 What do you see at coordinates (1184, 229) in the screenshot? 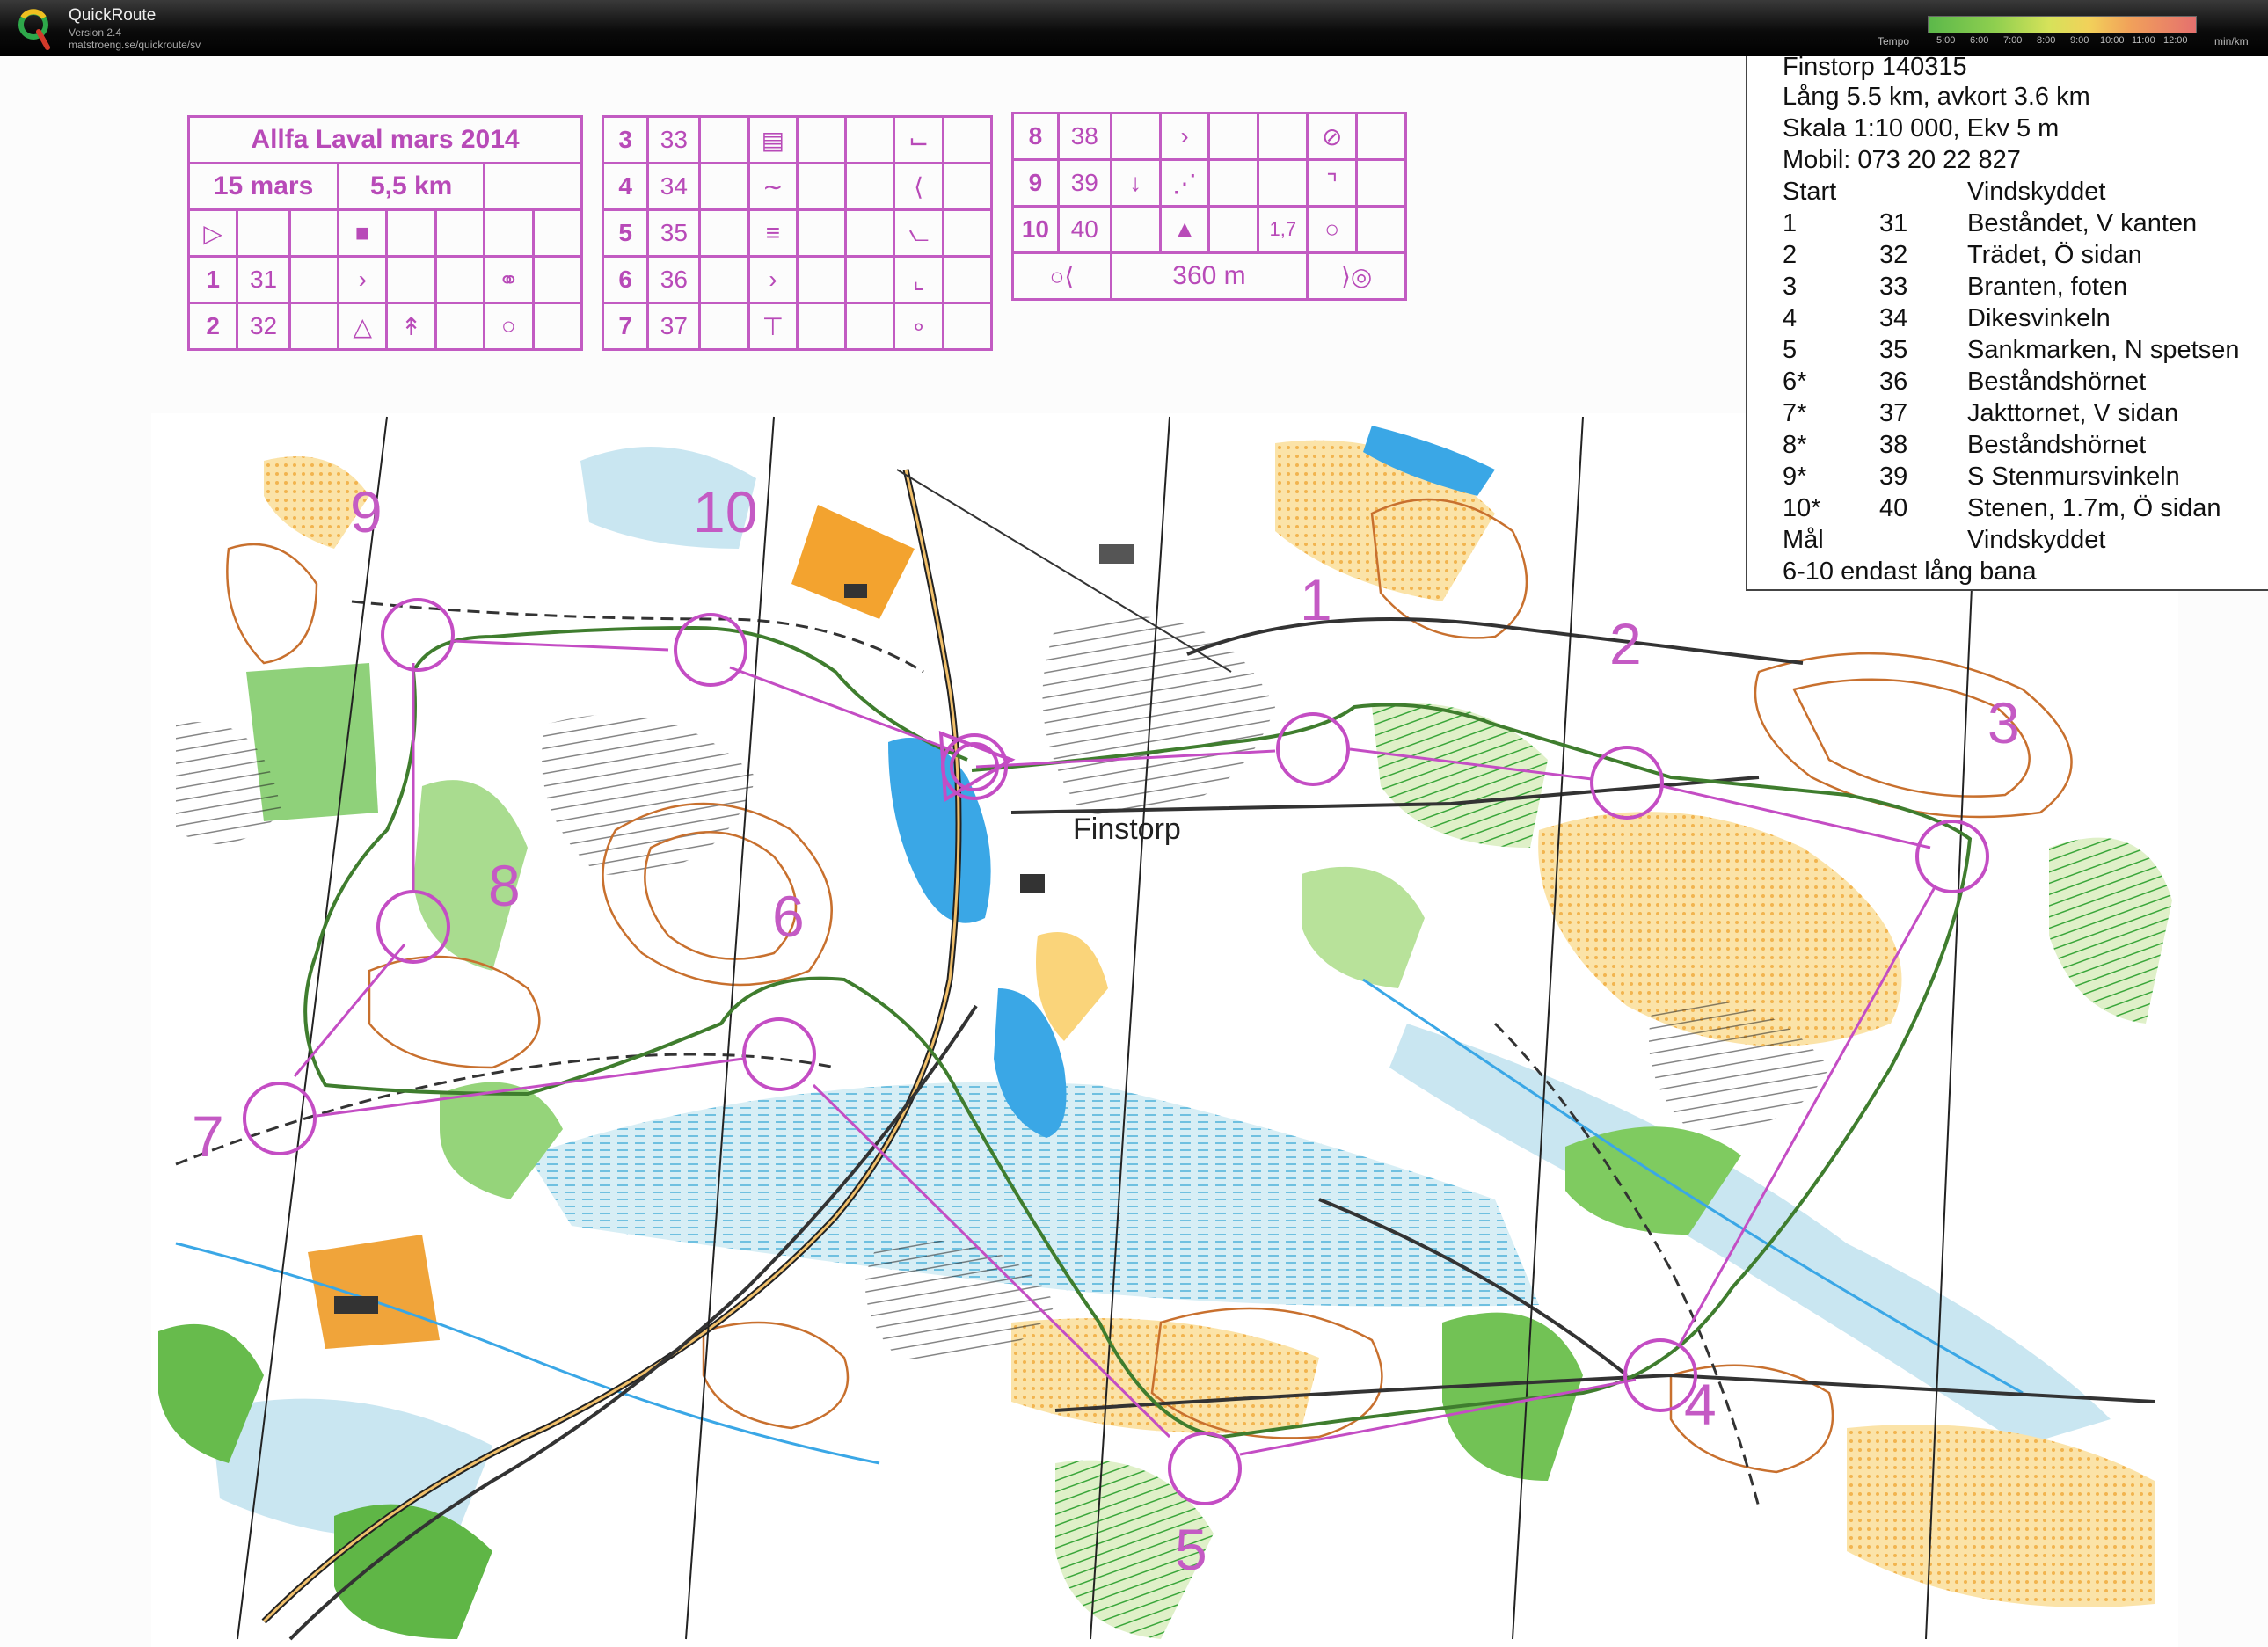
I see `boulder-icon: ▲` at bounding box center [1184, 229].